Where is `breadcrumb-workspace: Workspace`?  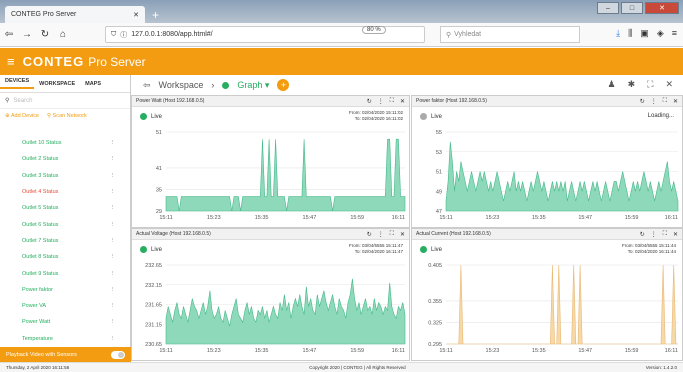 breadcrumb-workspace: Workspace is located at coordinates (181, 85).